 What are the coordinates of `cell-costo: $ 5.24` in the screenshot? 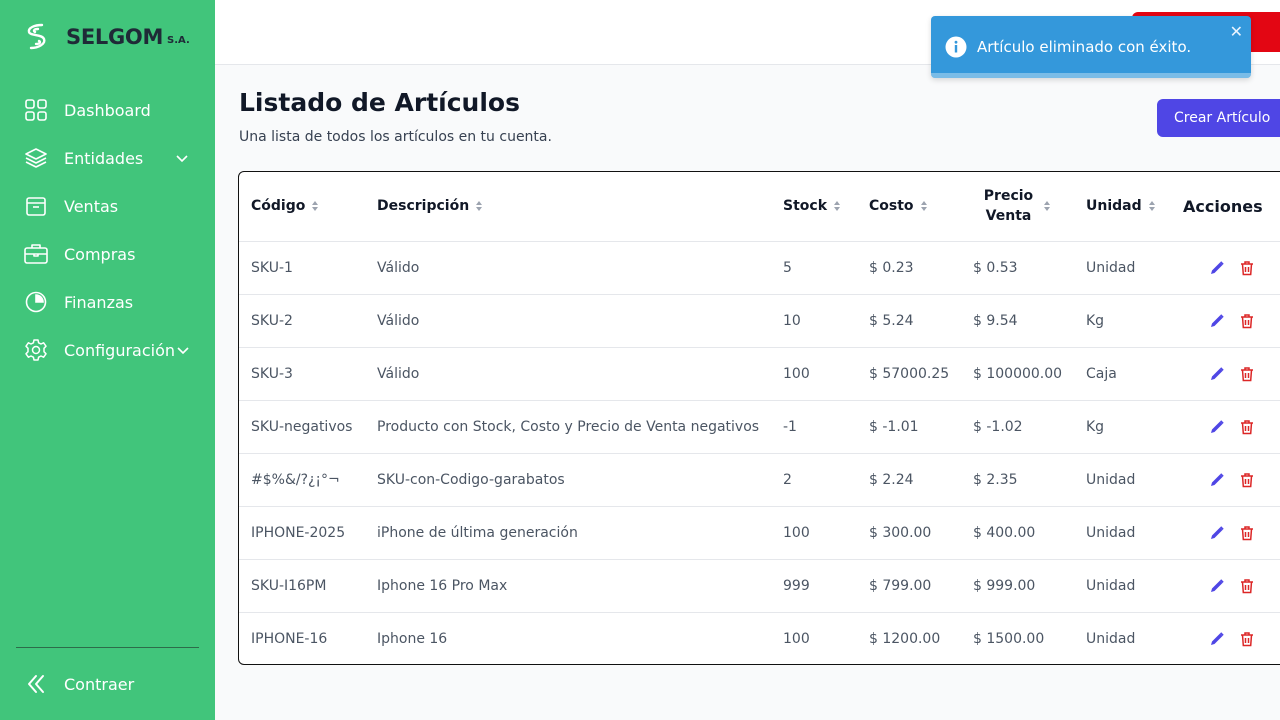 It's located at (909, 321).